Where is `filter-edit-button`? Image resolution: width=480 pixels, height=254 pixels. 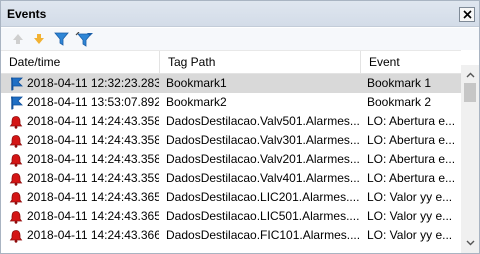 filter-edit-button is located at coordinates (84, 39).